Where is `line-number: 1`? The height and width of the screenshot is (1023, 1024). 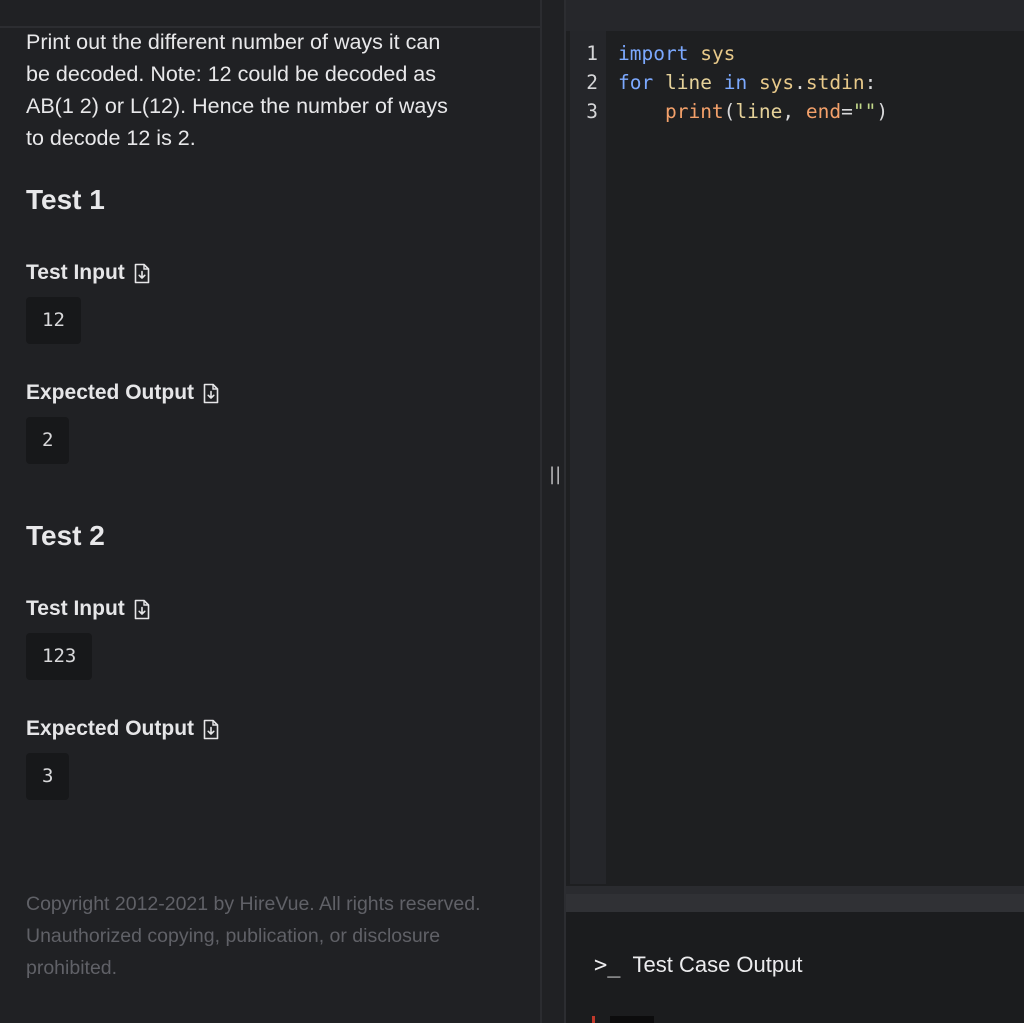
line-number: 1 is located at coordinates (592, 53).